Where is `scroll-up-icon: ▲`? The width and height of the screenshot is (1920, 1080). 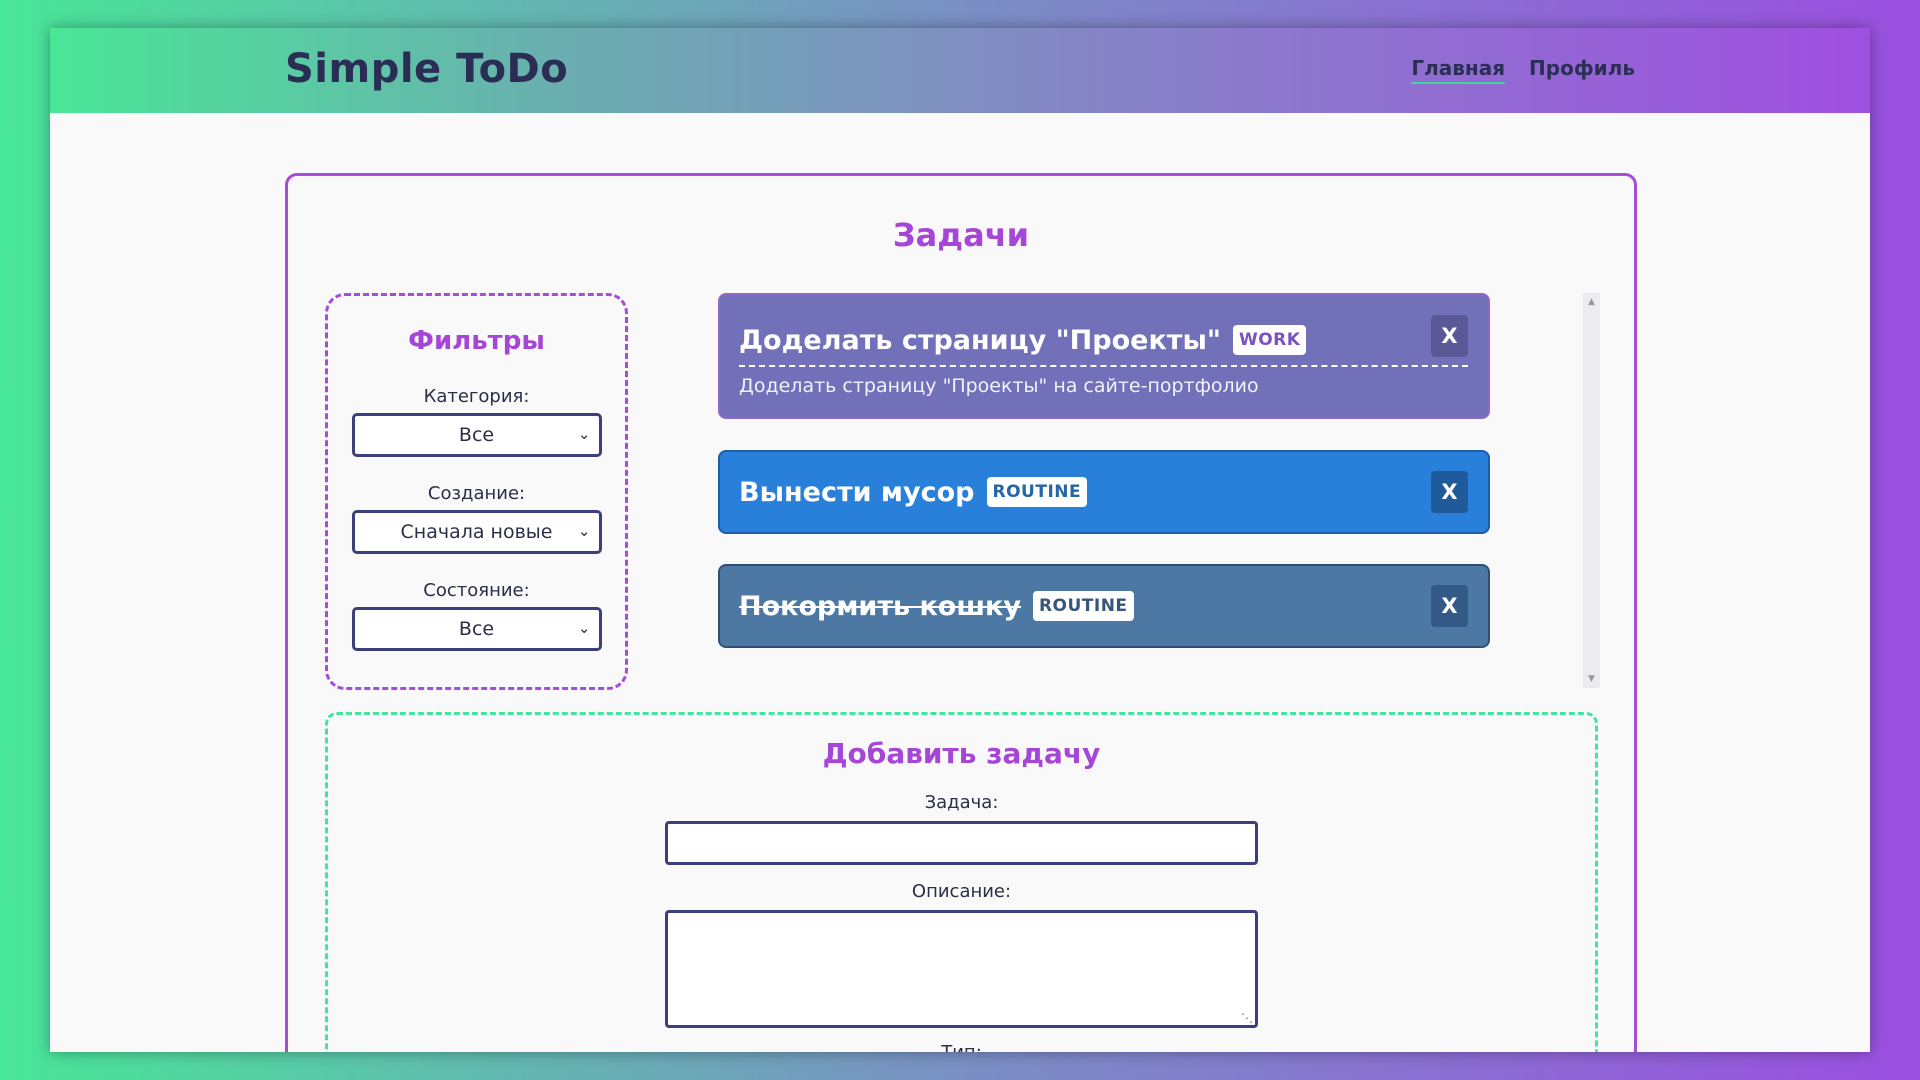 scroll-up-icon: ▲ is located at coordinates (1591, 302).